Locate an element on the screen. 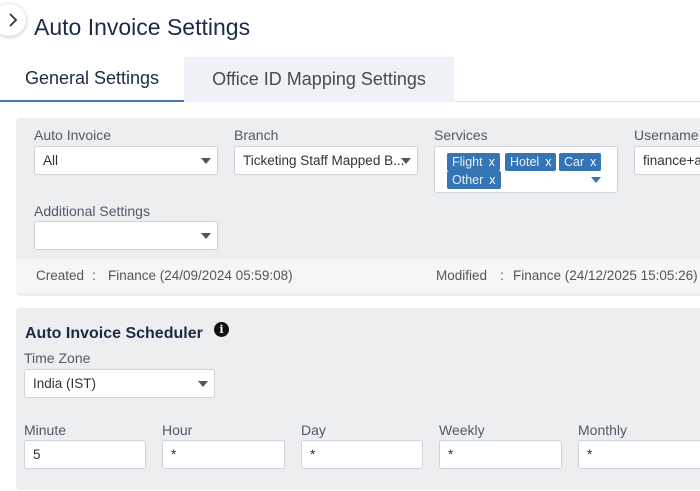 This screenshot has height=491, width=700. modified-value: Finance (24/12/2025 15:05:26) is located at coordinates (605, 275).